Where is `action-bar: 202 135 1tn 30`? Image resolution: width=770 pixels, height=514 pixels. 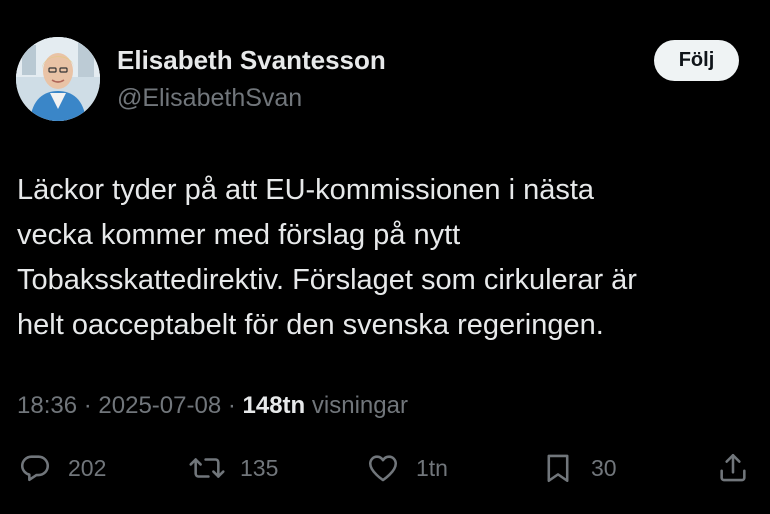 action-bar: 202 135 1tn 30 is located at coordinates (385, 468).